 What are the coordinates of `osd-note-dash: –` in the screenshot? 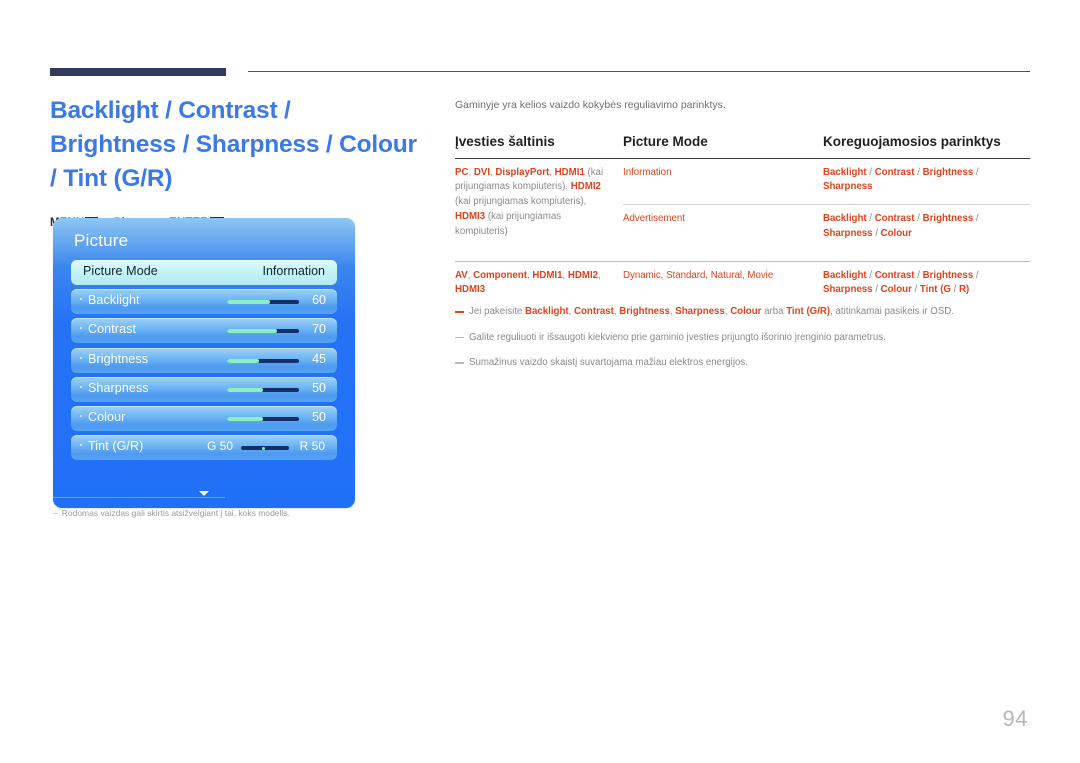 It's located at (55, 513).